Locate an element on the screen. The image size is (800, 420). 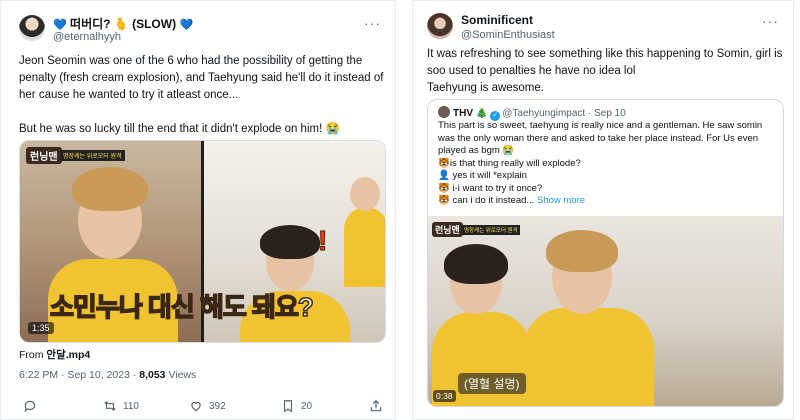
user-handle: @SominEnthusiast is located at coordinates (508, 35).